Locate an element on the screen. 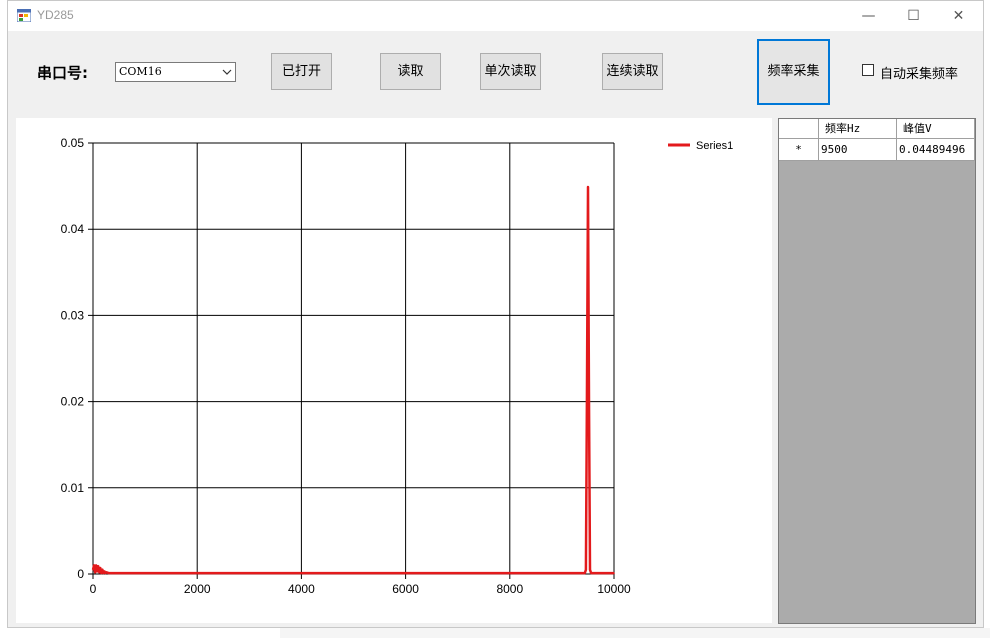 The width and height of the screenshot is (990, 638). y-tick-label: 0.05 is located at coordinates (73, 143).